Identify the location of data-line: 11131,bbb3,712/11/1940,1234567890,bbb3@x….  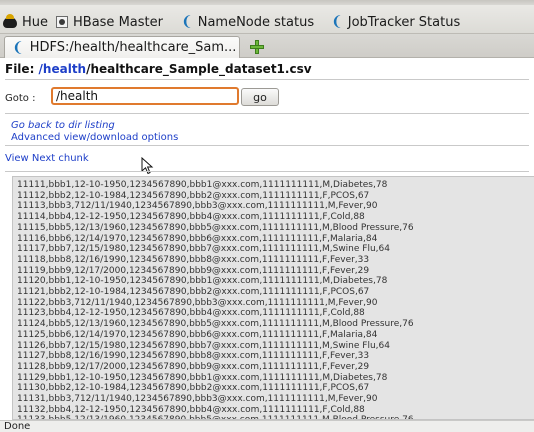
(197, 399).